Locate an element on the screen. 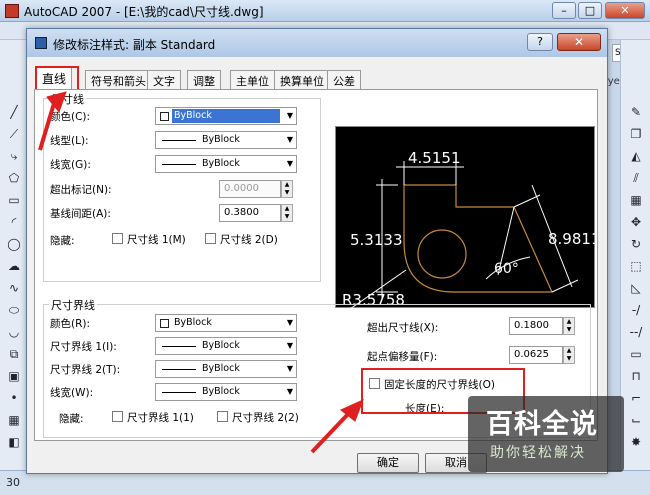  watermark-sub-text: 助你轻松解决 is located at coordinates (538, 453).